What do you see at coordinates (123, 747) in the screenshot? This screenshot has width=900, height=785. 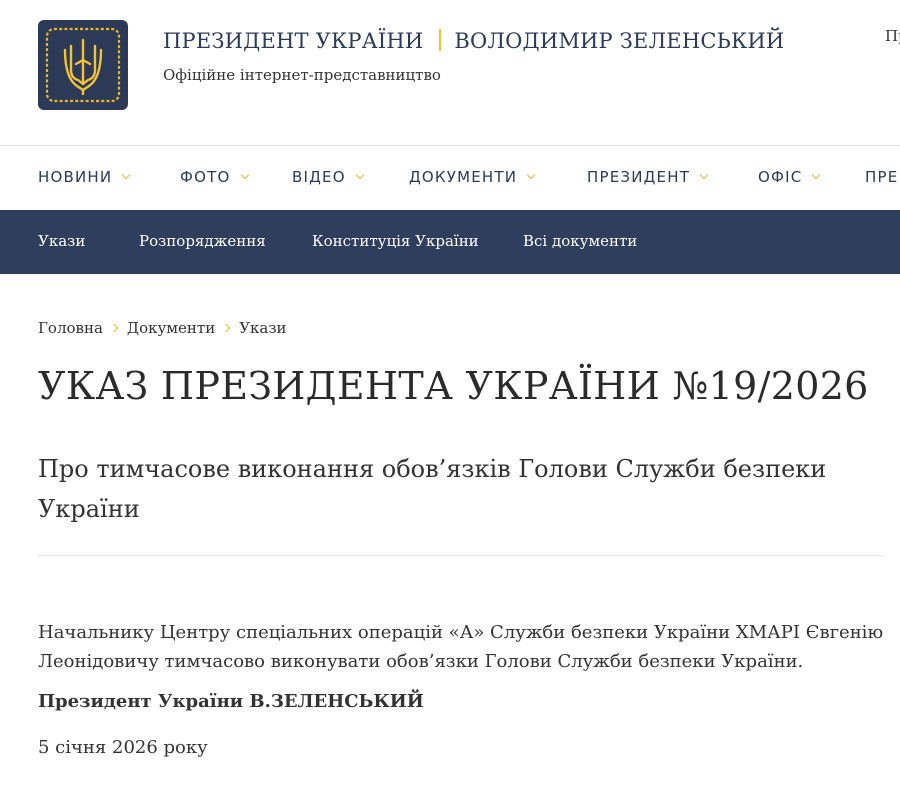 I see `document-date: 5 січня 2026 року` at bounding box center [123, 747].